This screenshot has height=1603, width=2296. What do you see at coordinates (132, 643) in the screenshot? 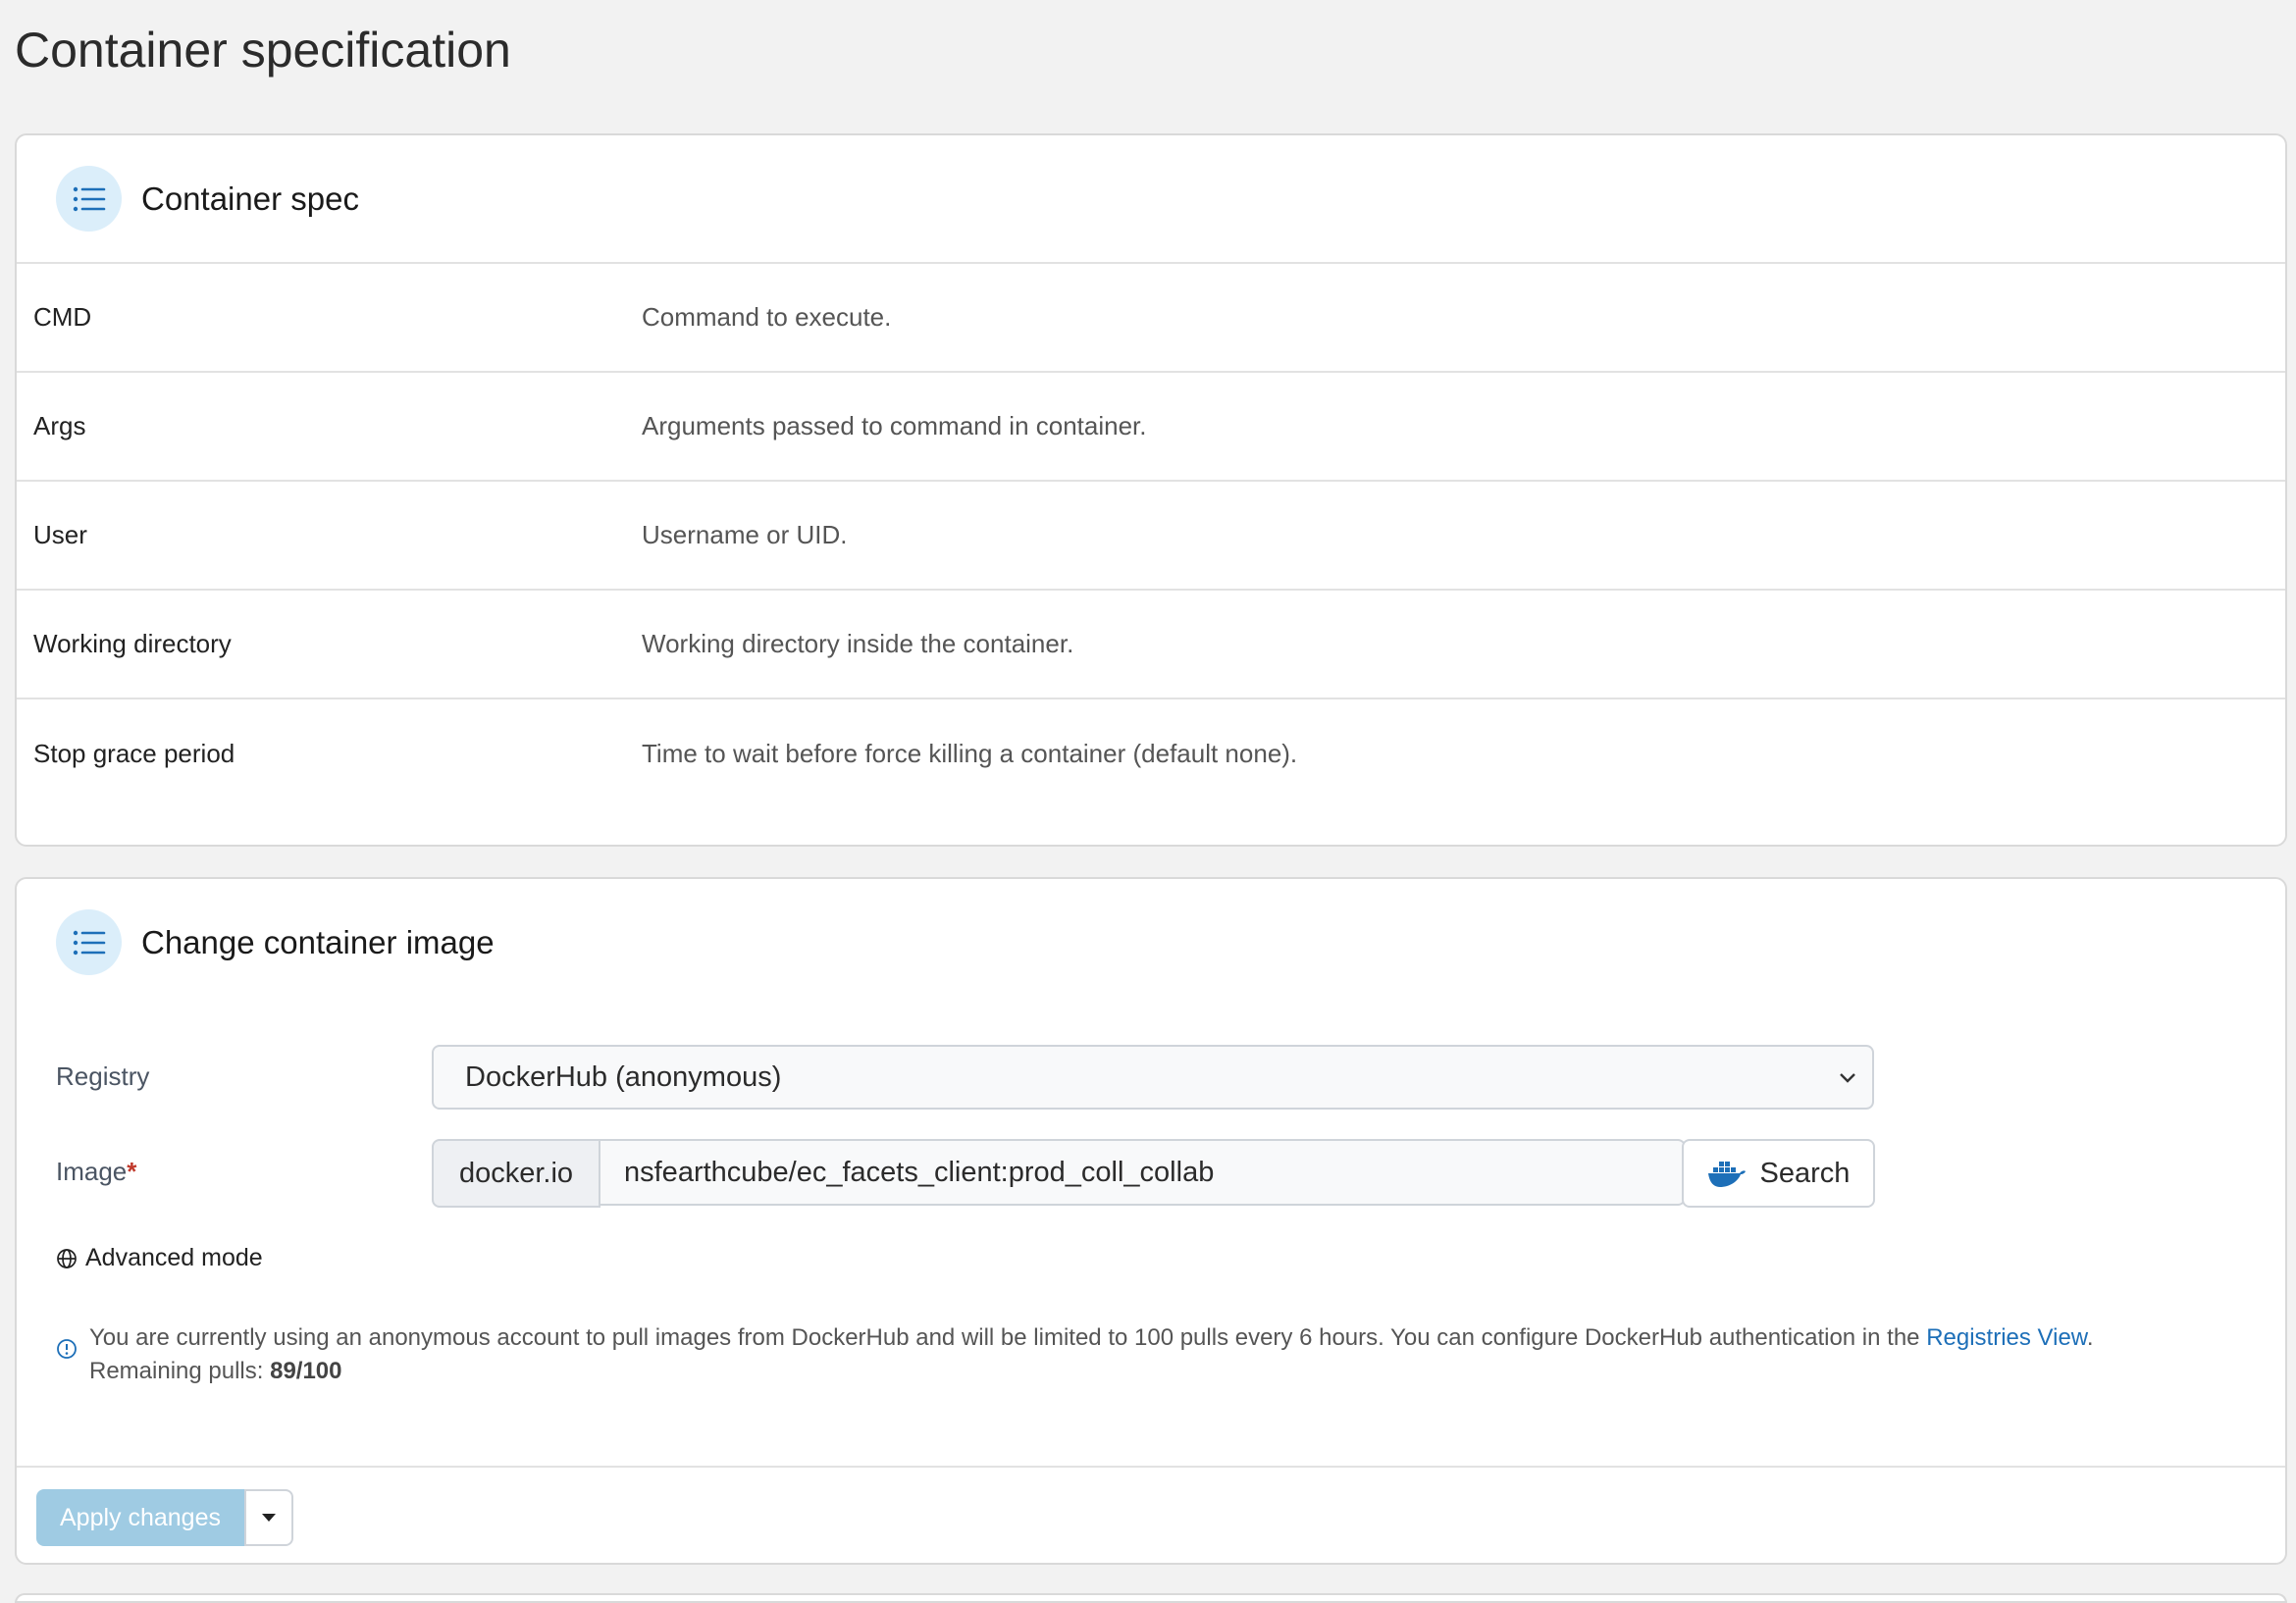
I see `spec-label: Working directory` at bounding box center [132, 643].